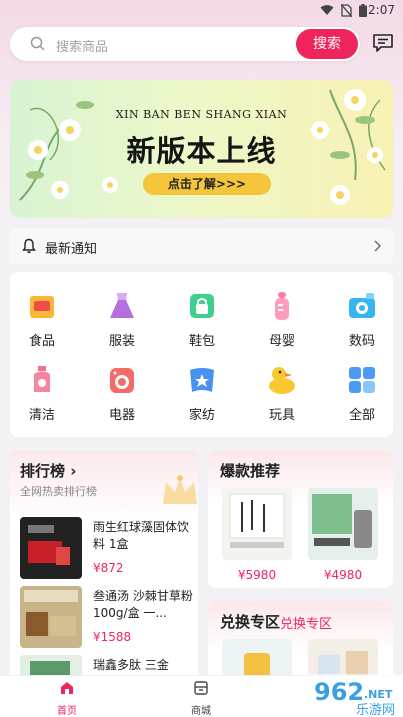 This screenshot has height=717, width=403. I want to click on category-baby: 母婴, so click(282, 325).